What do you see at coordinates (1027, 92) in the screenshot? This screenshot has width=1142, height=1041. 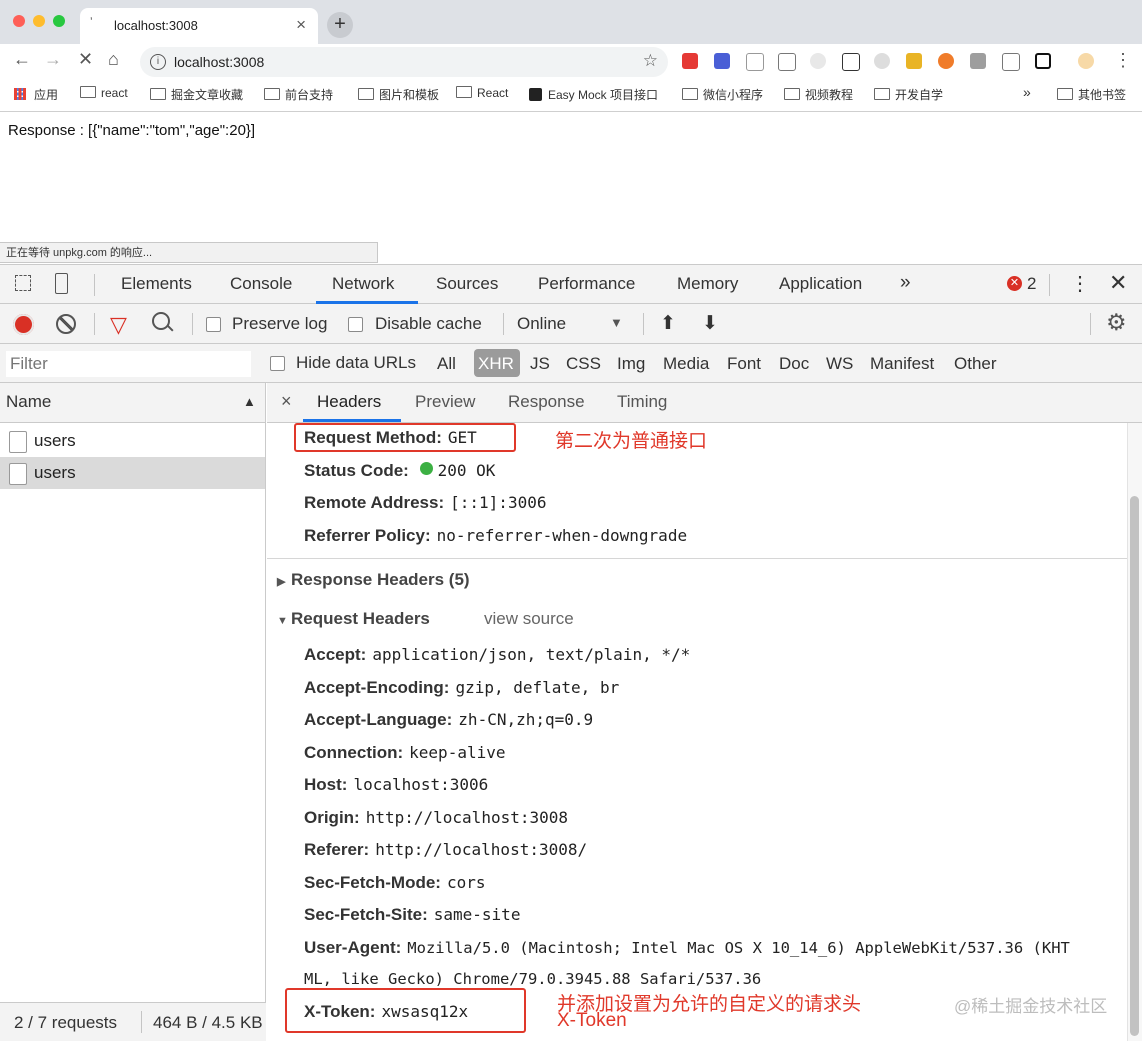 I see `bookmarks-overflow-button: »` at bounding box center [1027, 92].